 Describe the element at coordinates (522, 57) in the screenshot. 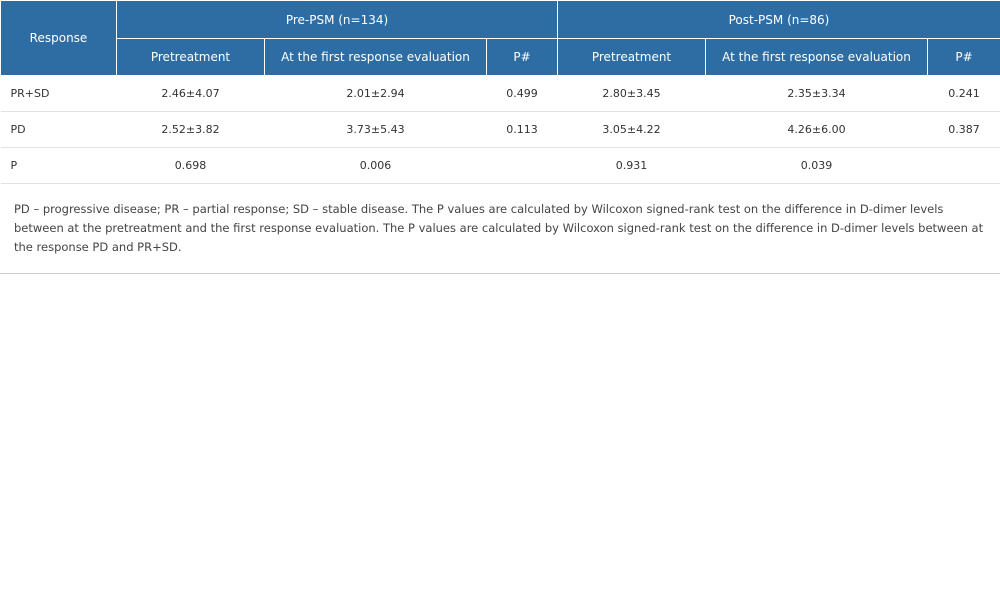

I see `header-pre-p: P#` at that location.